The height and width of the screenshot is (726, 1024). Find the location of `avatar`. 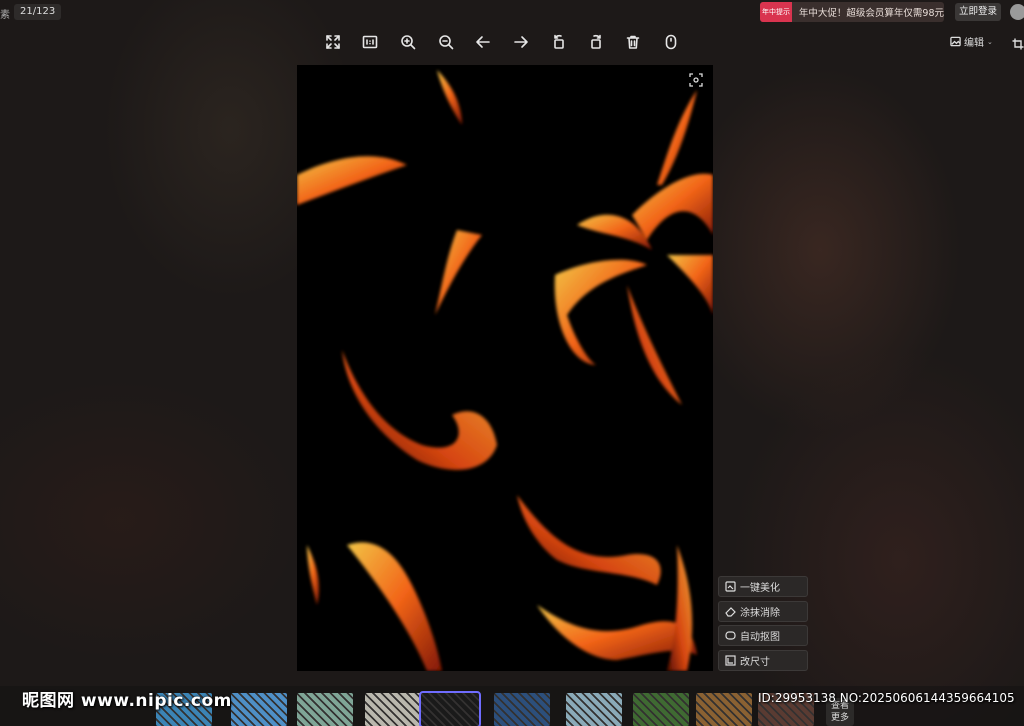

avatar is located at coordinates (1017, 12).